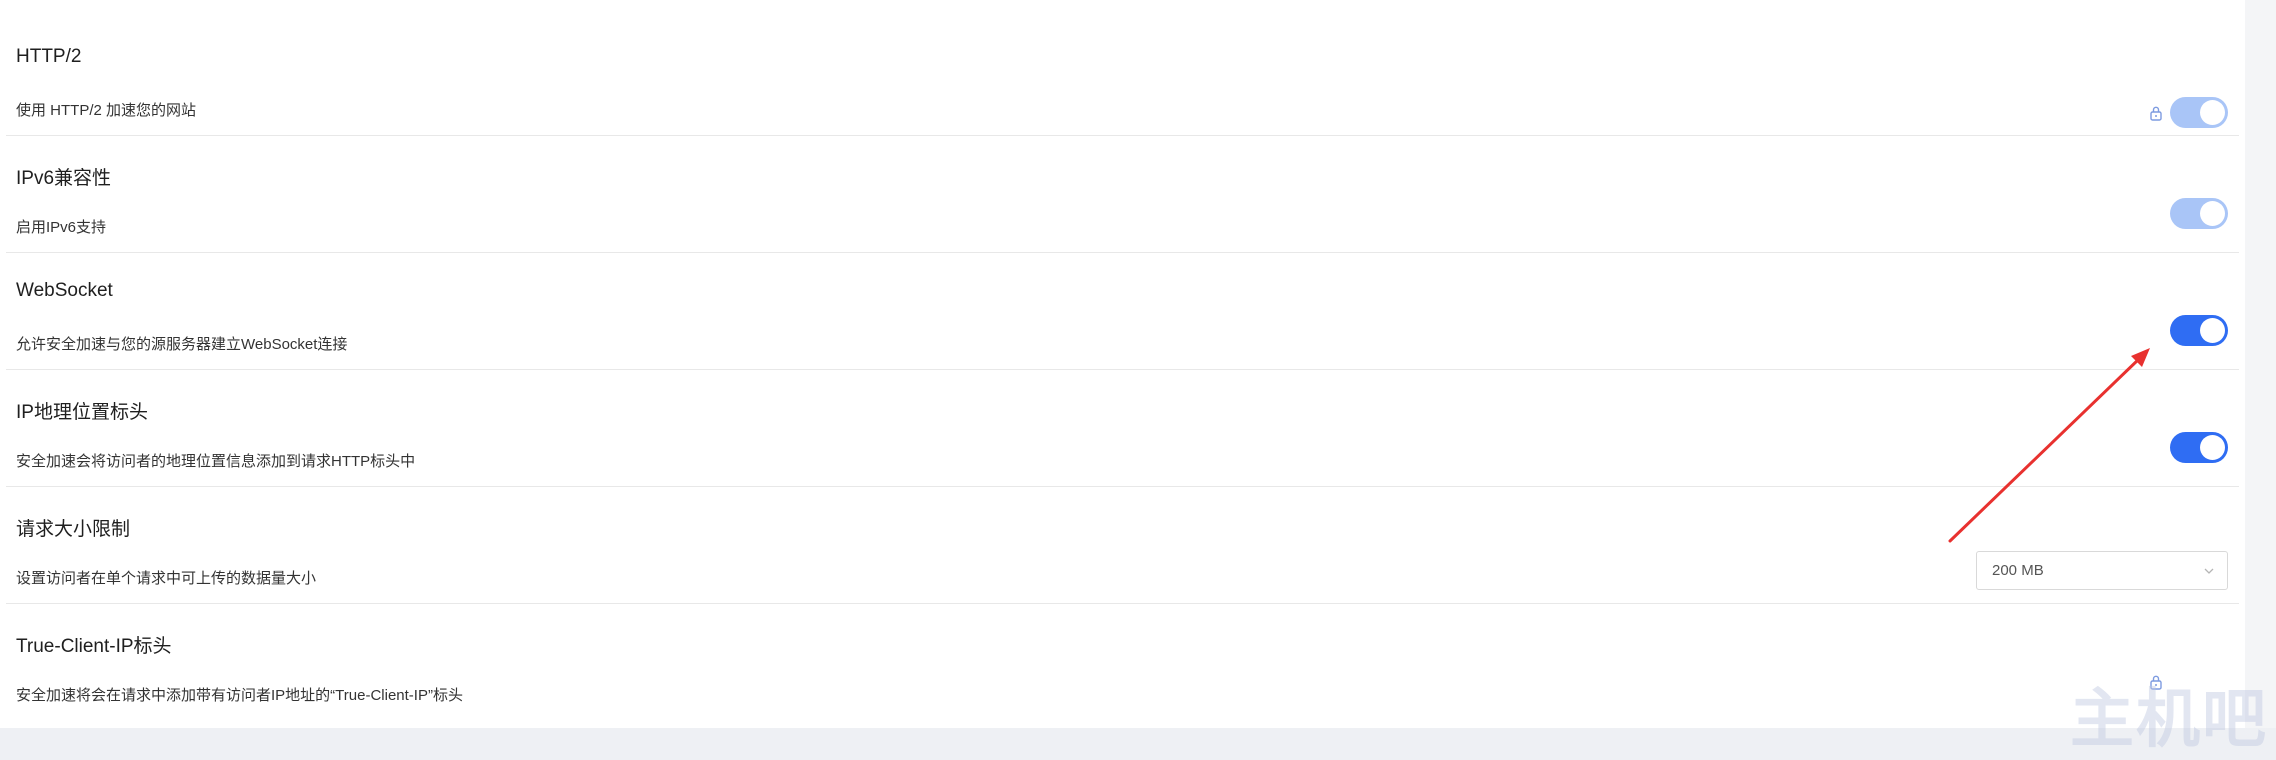  I want to click on ip-geolocation-toggle, so click(2199, 447).